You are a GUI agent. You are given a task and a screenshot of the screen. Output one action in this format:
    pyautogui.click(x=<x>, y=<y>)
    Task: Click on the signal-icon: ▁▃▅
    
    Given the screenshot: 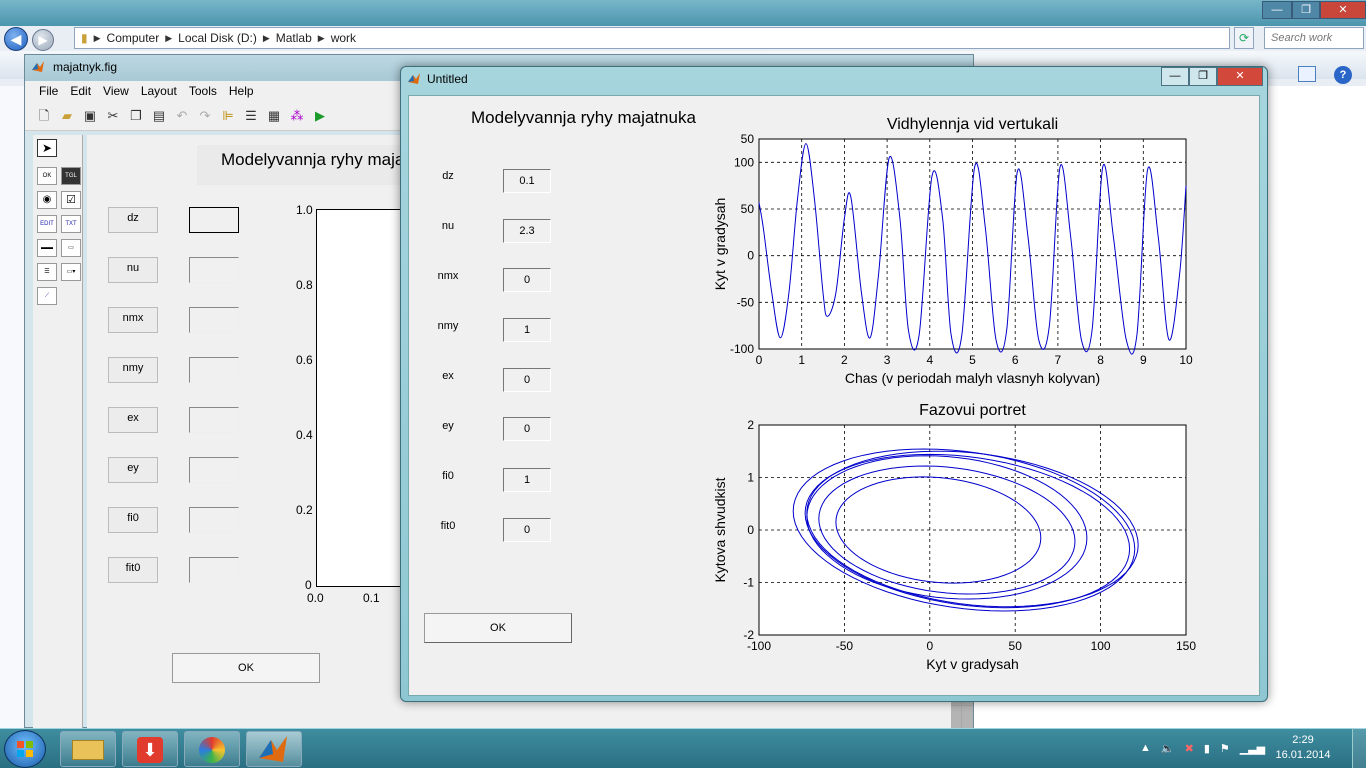 What is the action you would take?
    pyautogui.click(x=1252, y=748)
    